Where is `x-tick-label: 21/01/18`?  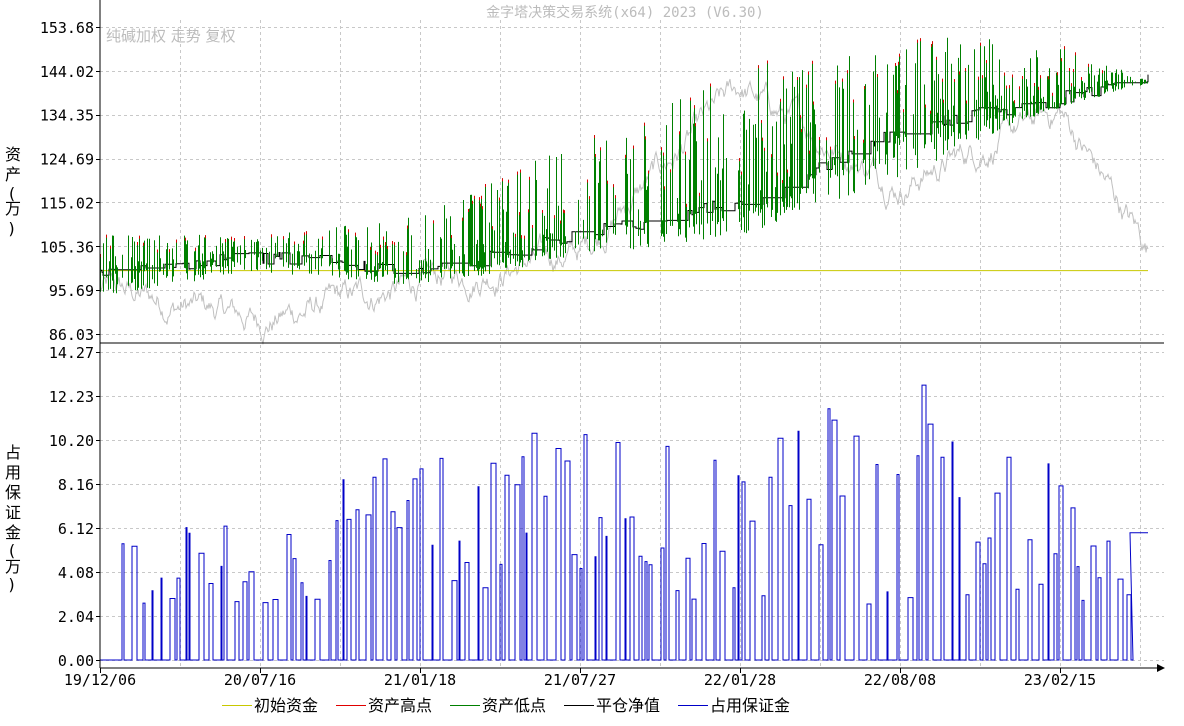 x-tick-label: 21/01/18 is located at coordinates (420, 680).